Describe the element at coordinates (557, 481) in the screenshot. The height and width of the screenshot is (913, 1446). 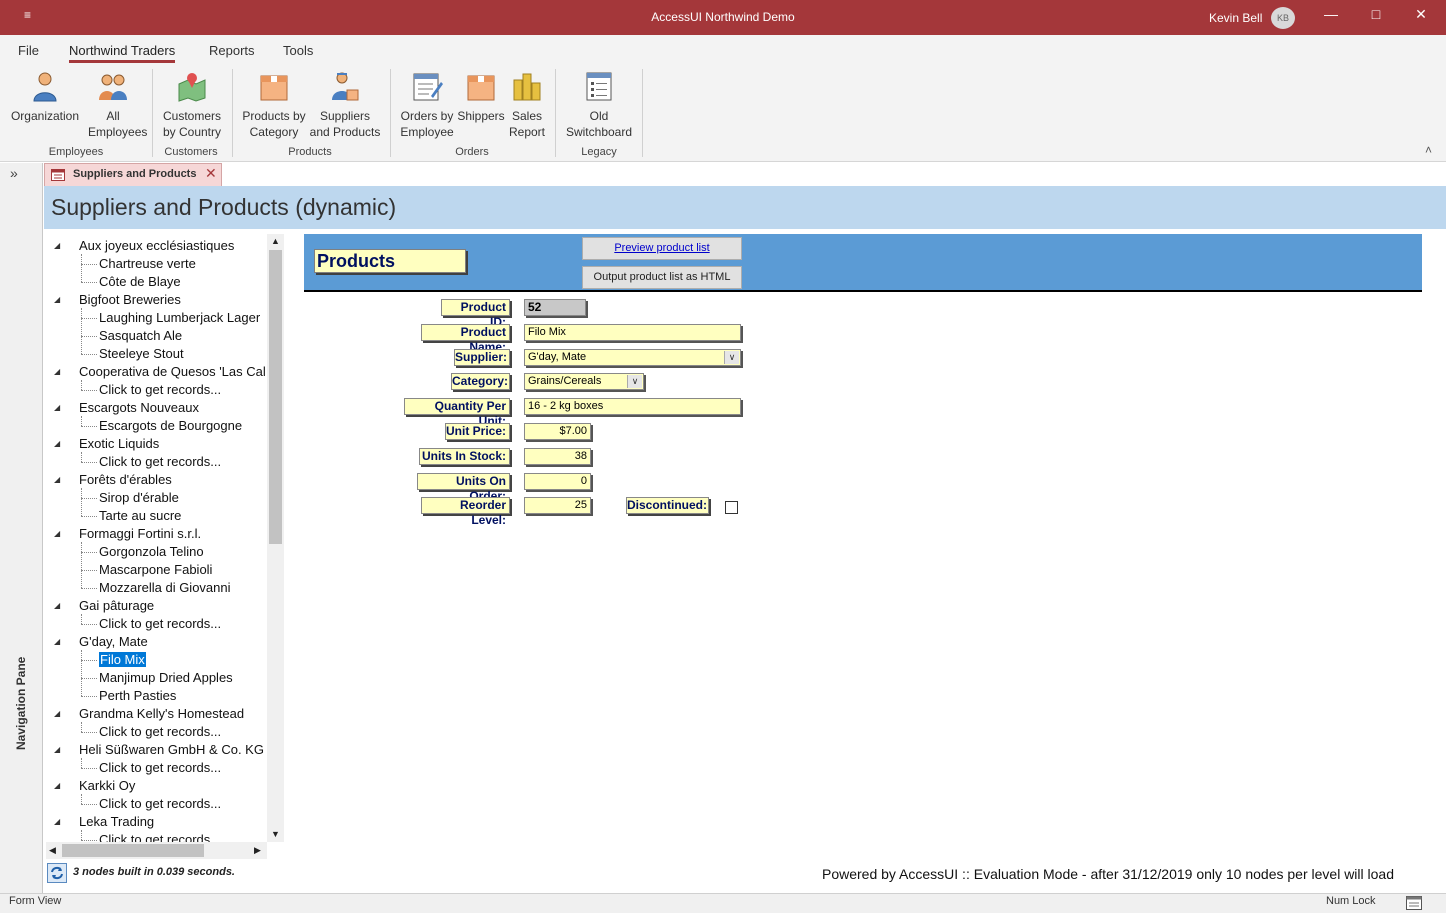
I see `units-on-order-field: 0` at that location.